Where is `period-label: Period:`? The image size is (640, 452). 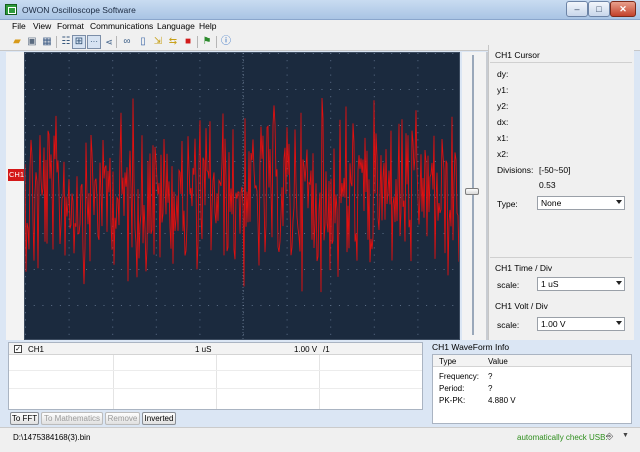
period-label: Period: is located at coordinates (452, 388).